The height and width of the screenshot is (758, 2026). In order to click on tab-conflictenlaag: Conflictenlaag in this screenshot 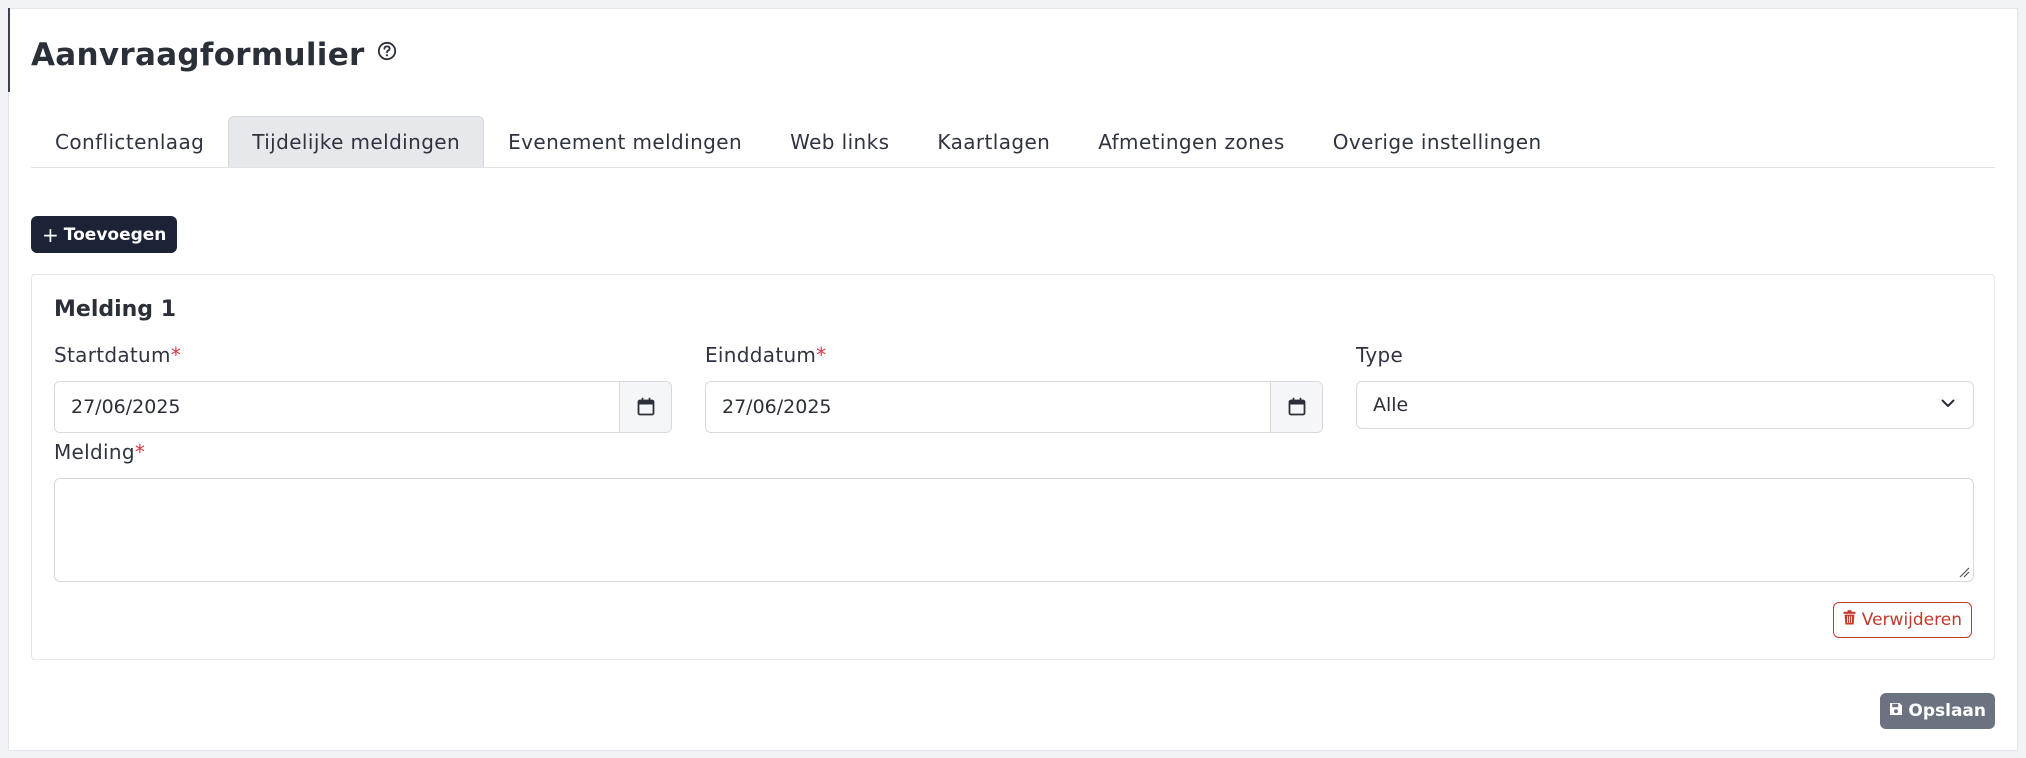, I will do `click(129, 141)`.